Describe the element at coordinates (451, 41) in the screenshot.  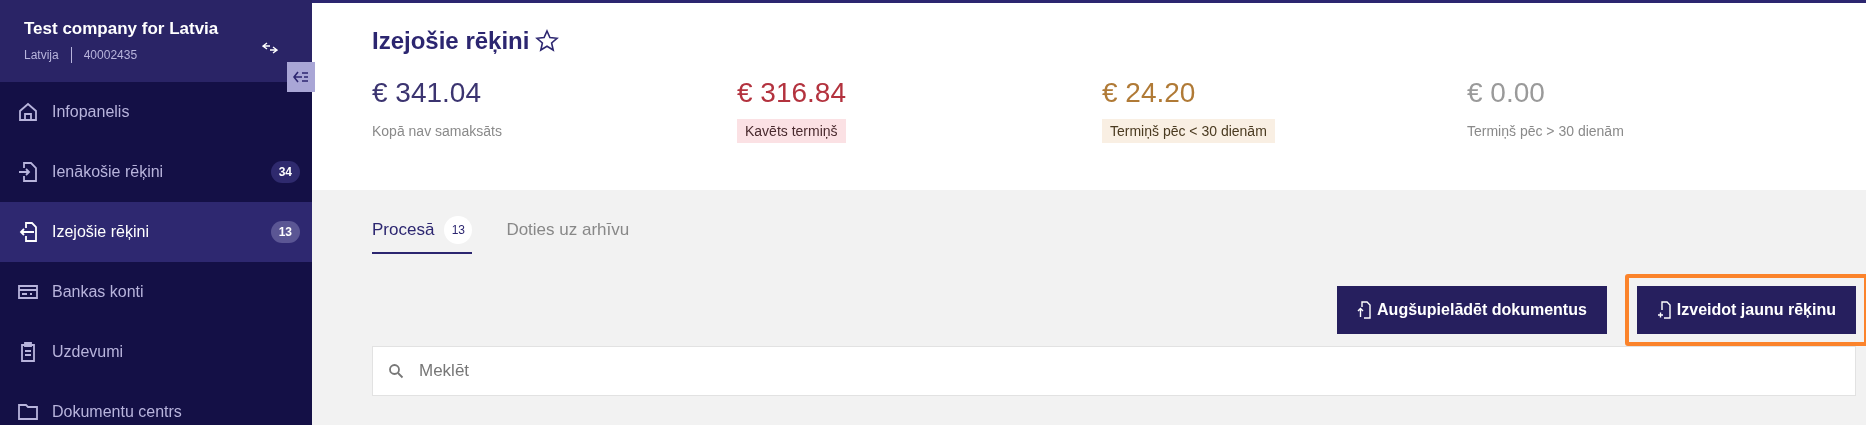
I see `page-title: Izejošie rēķini` at that location.